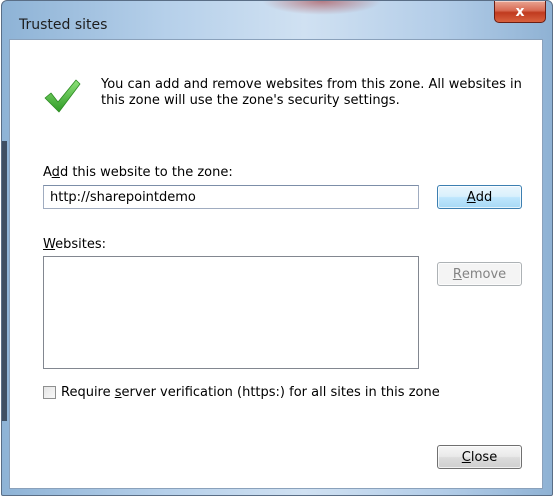 This screenshot has width=555, height=498. What do you see at coordinates (49, 392) in the screenshot?
I see `server-verification-checkbox` at bounding box center [49, 392].